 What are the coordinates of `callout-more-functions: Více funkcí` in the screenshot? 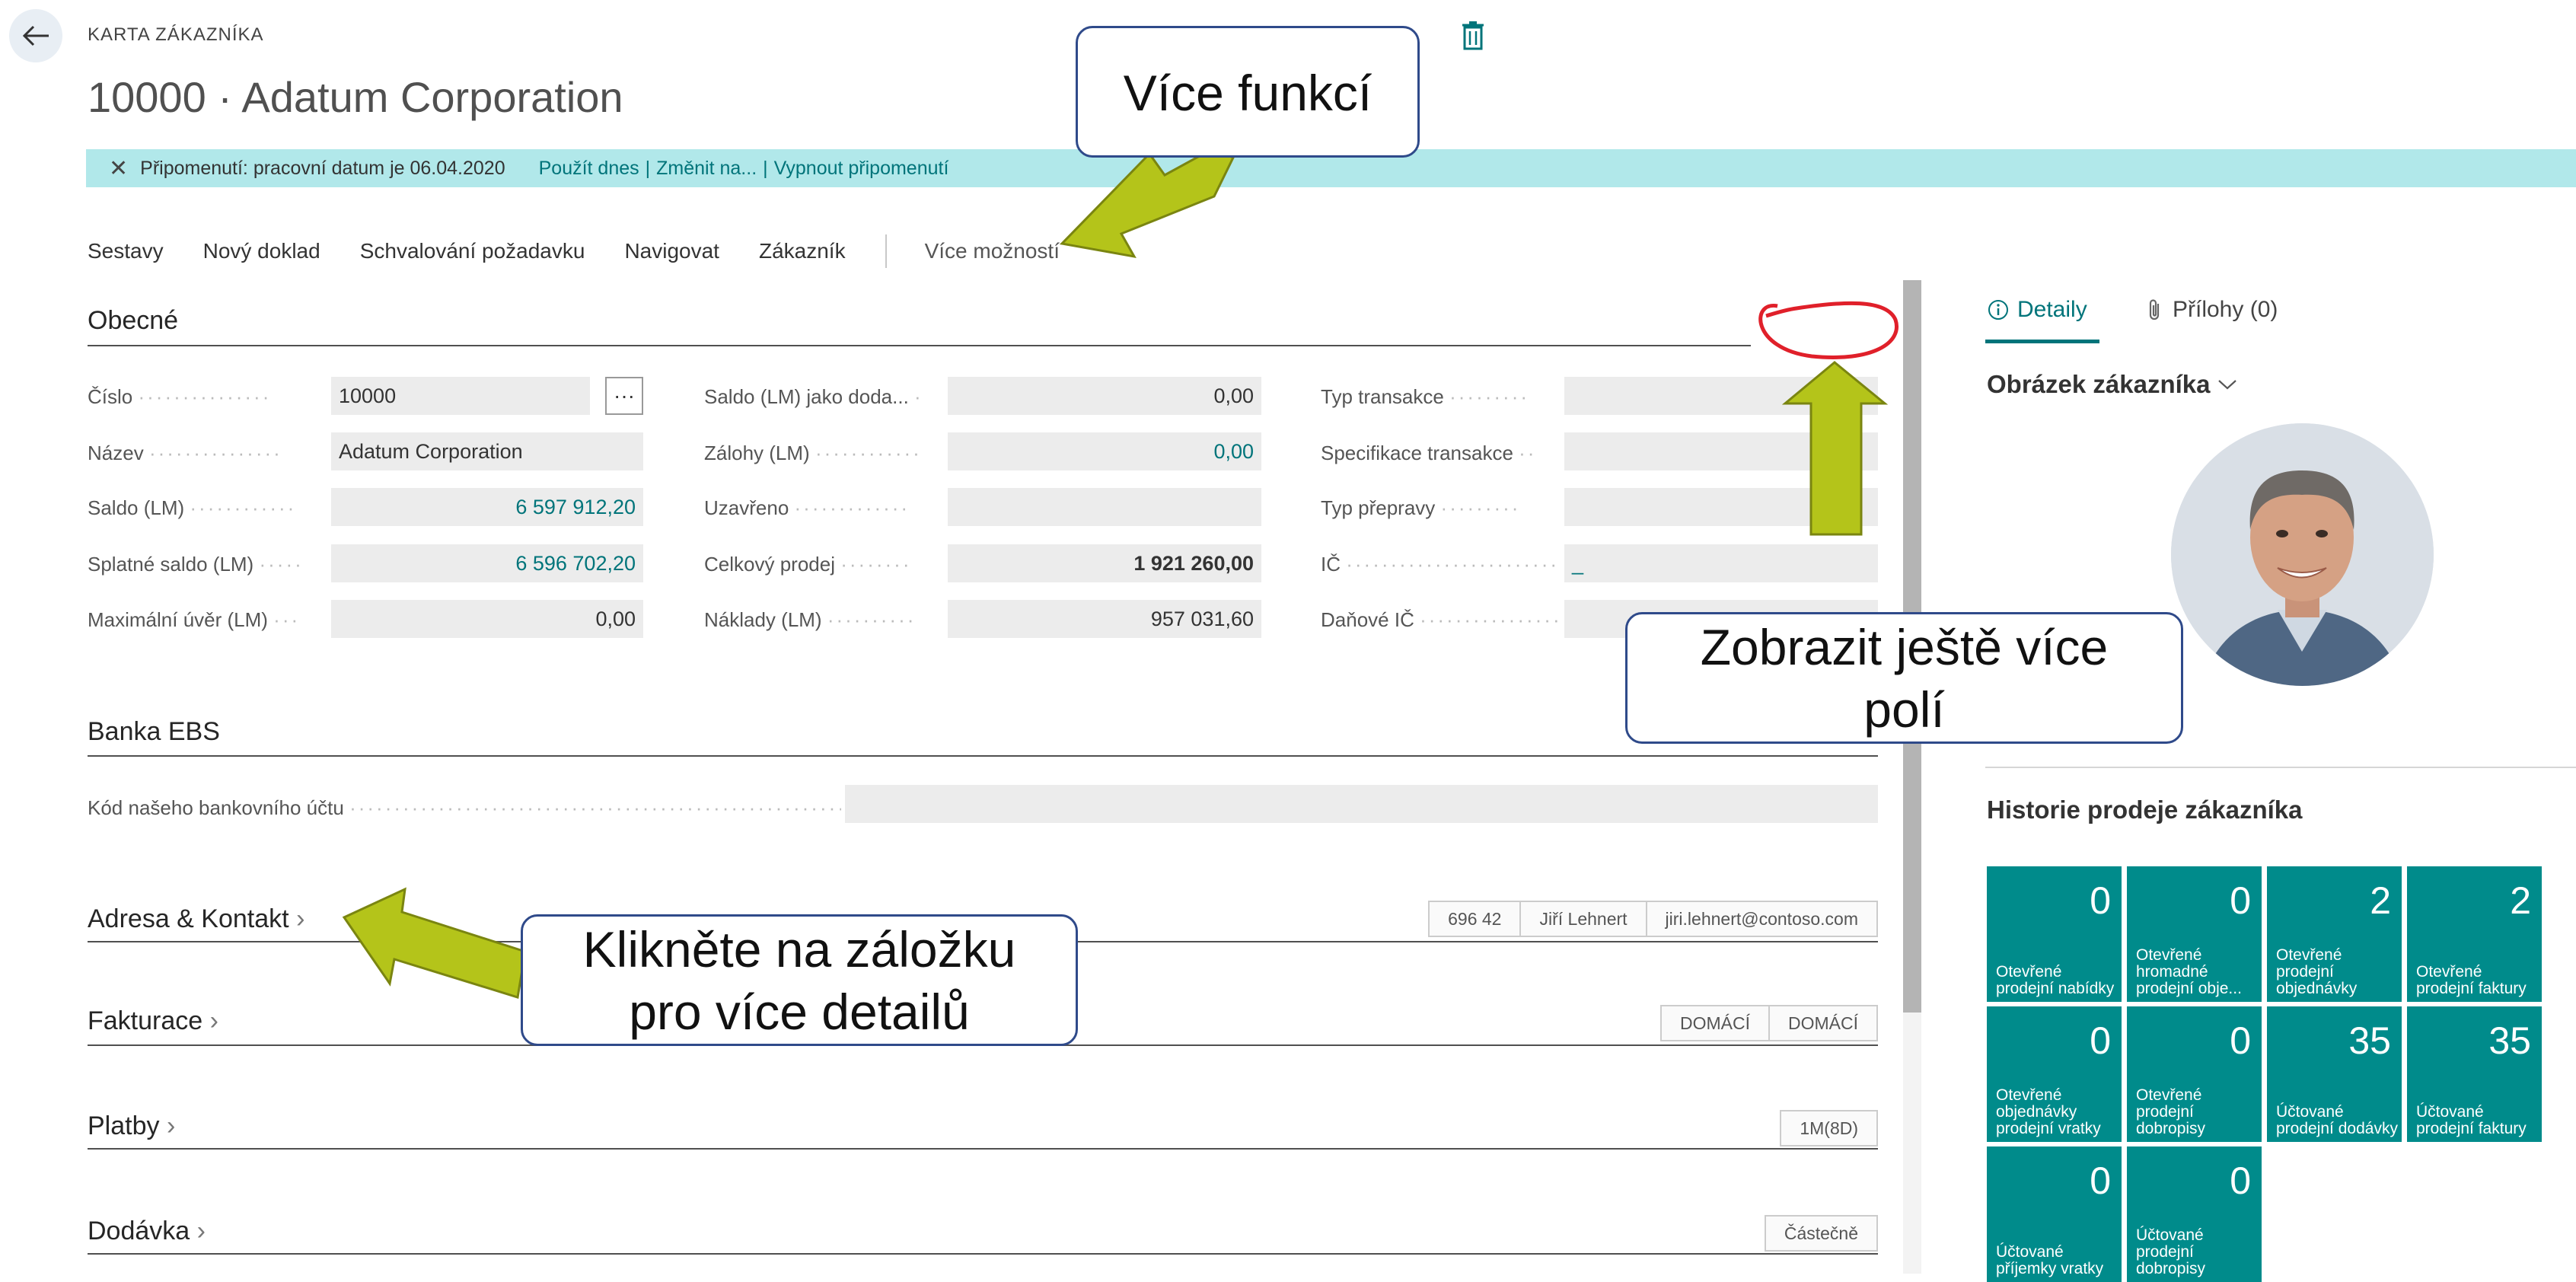 It's located at (1248, 92).